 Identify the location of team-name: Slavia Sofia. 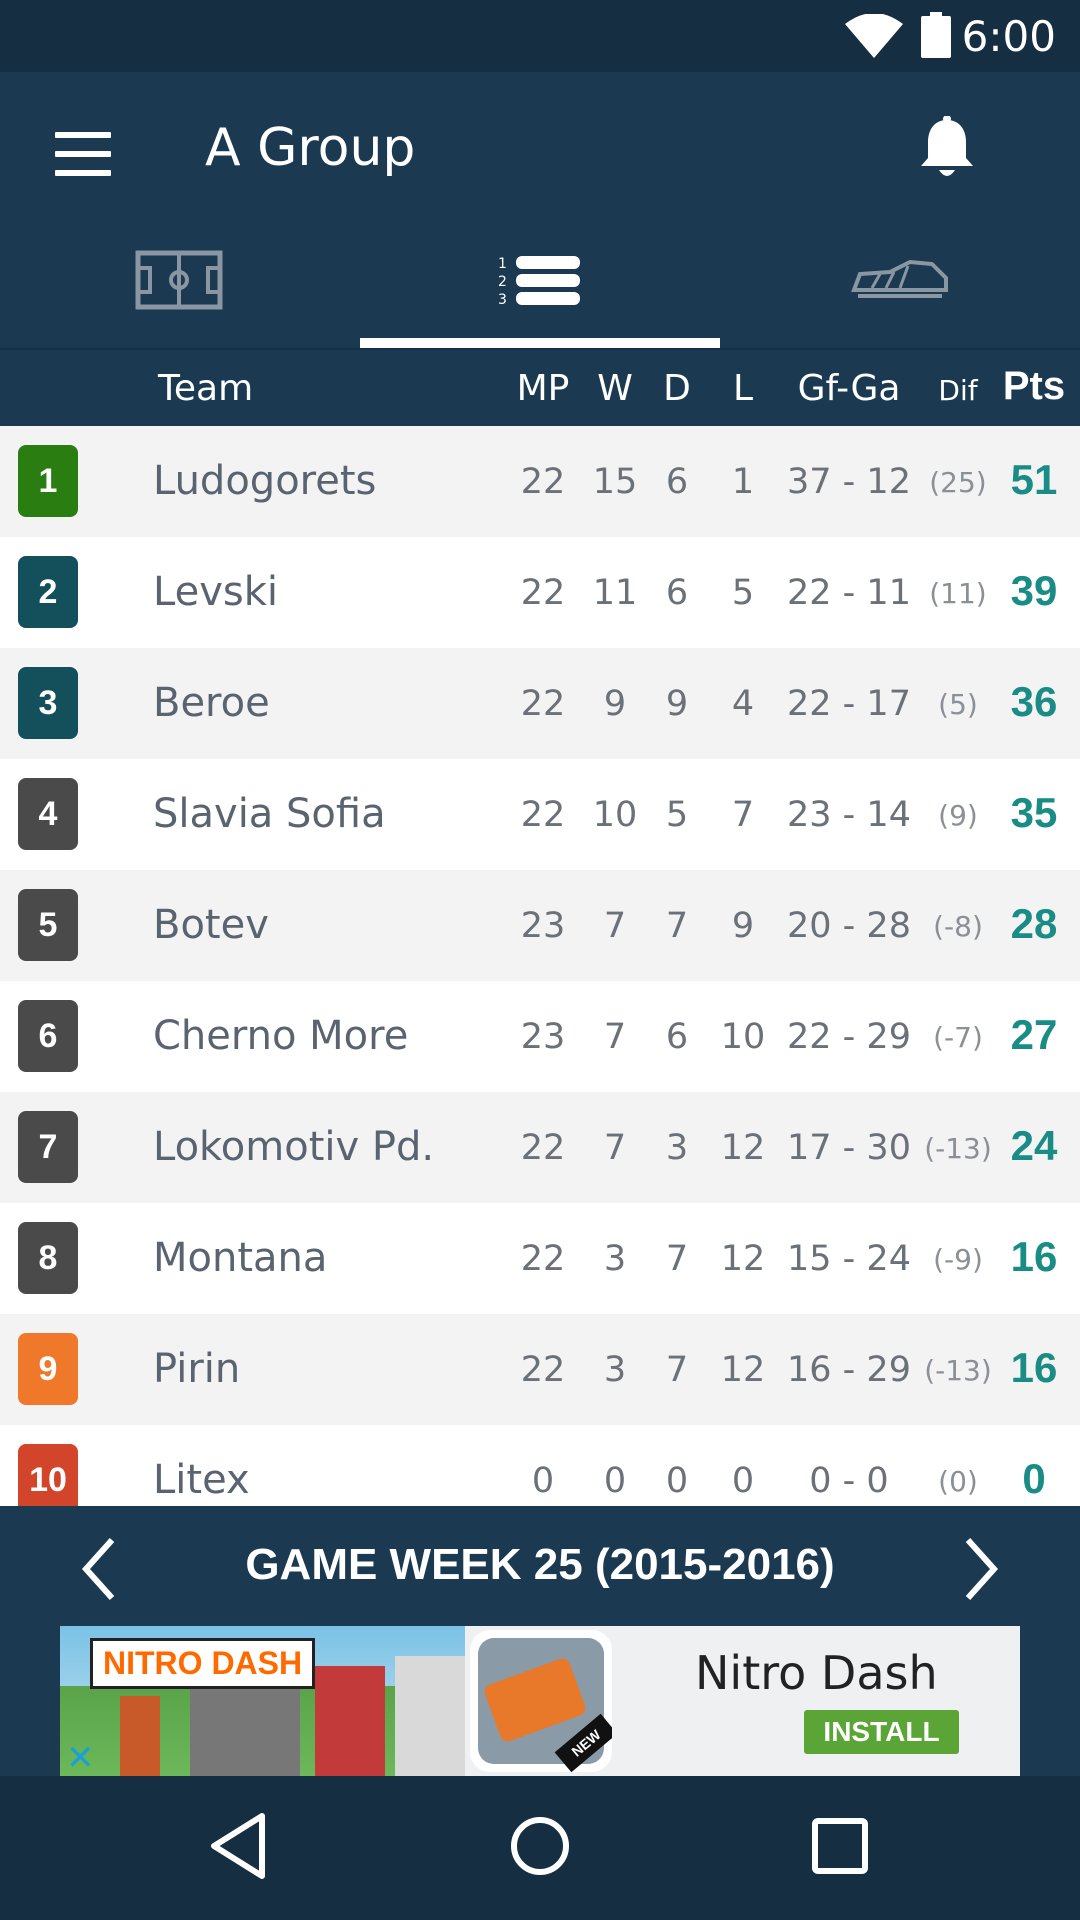
(269, 814).